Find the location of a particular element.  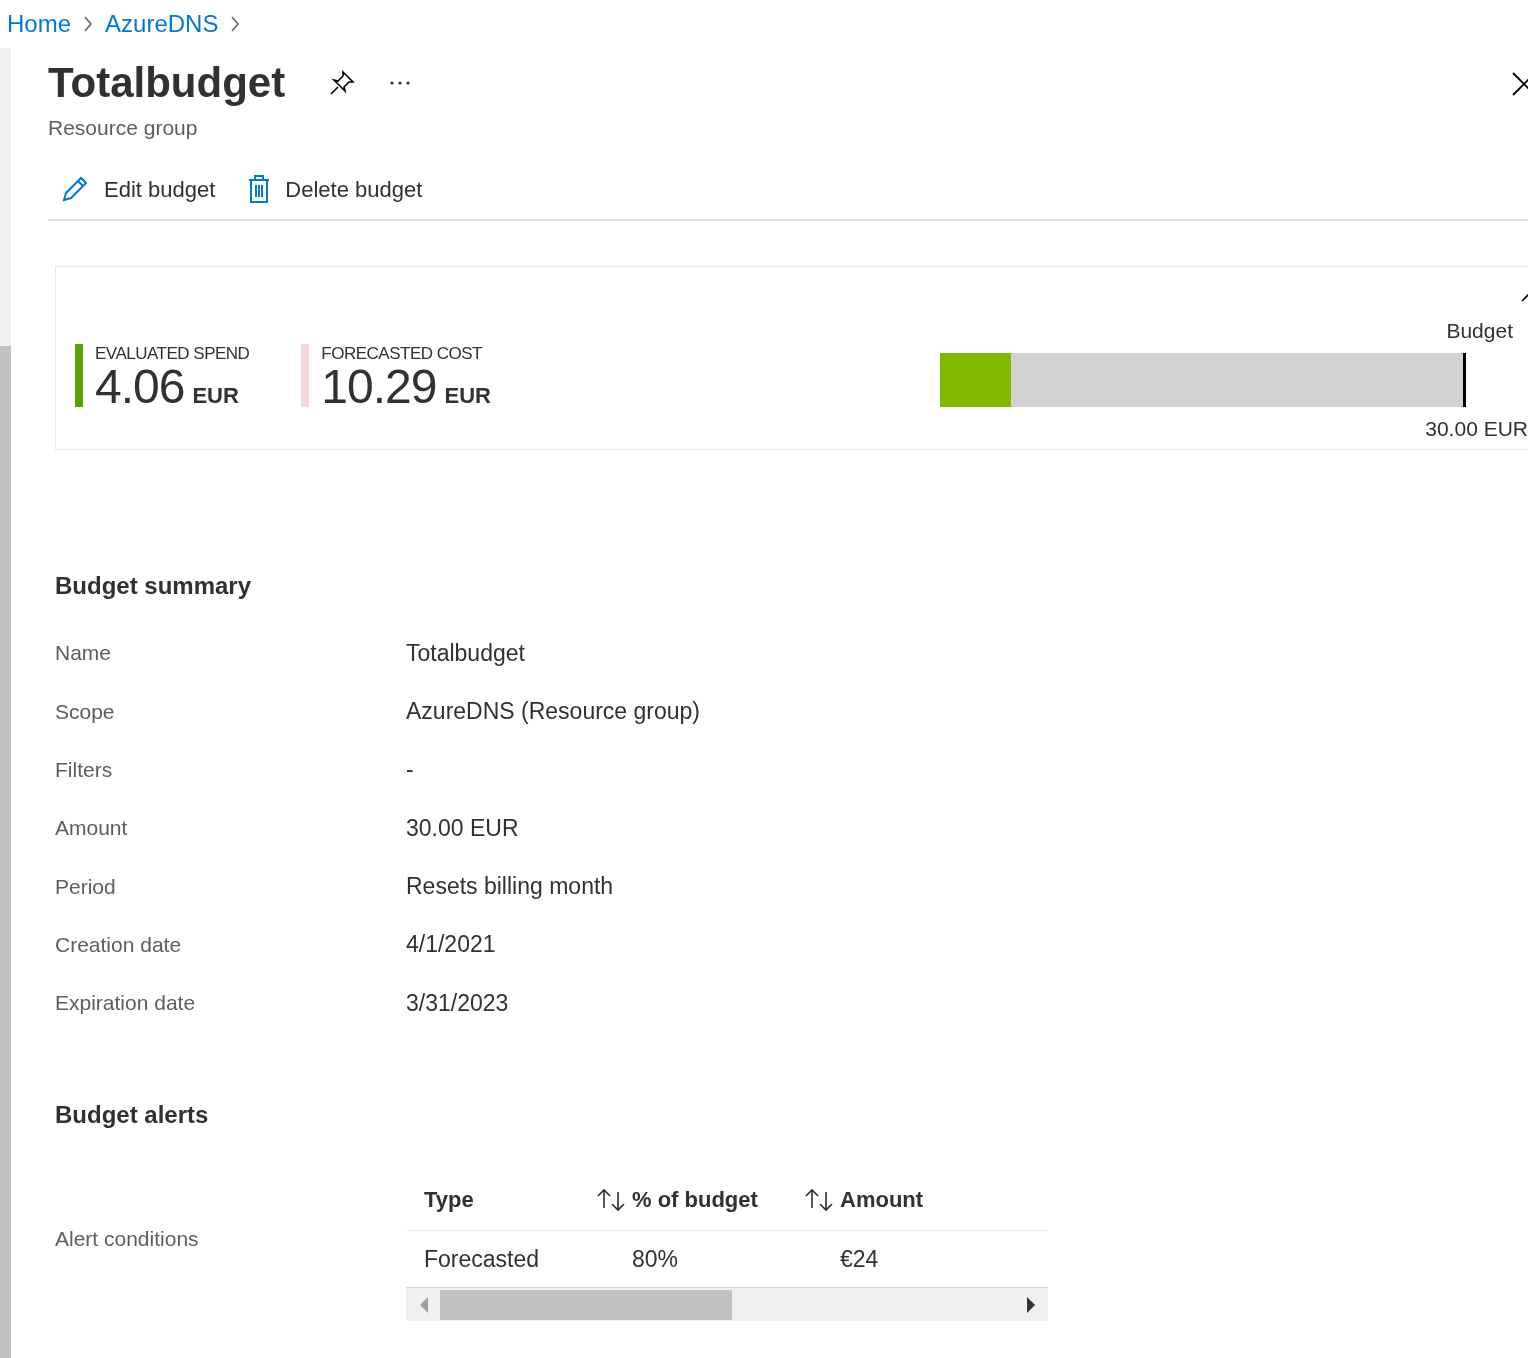

edit-button: Edit budget is located at coordinates (138, 189).